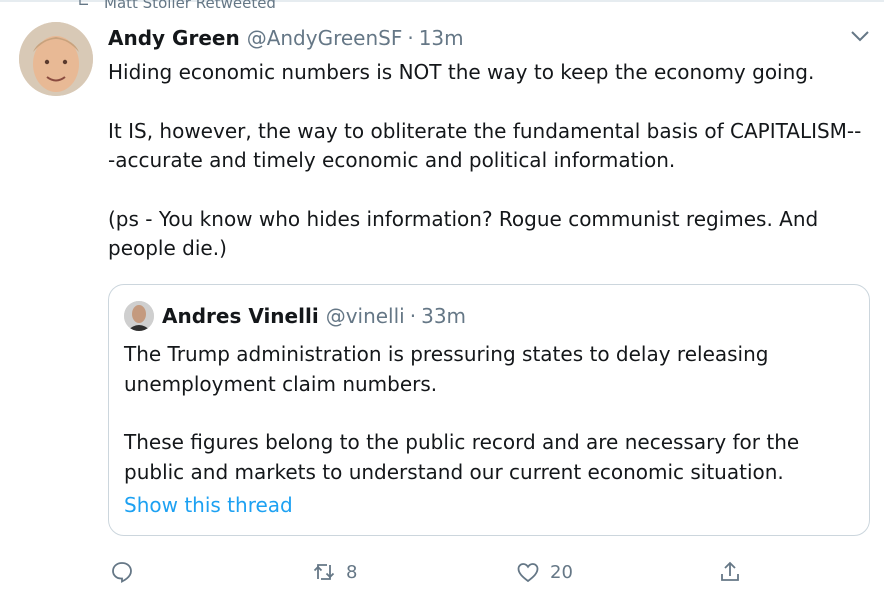  I want to click on author-handle: @AndyGreenSF, so click(325, 38).